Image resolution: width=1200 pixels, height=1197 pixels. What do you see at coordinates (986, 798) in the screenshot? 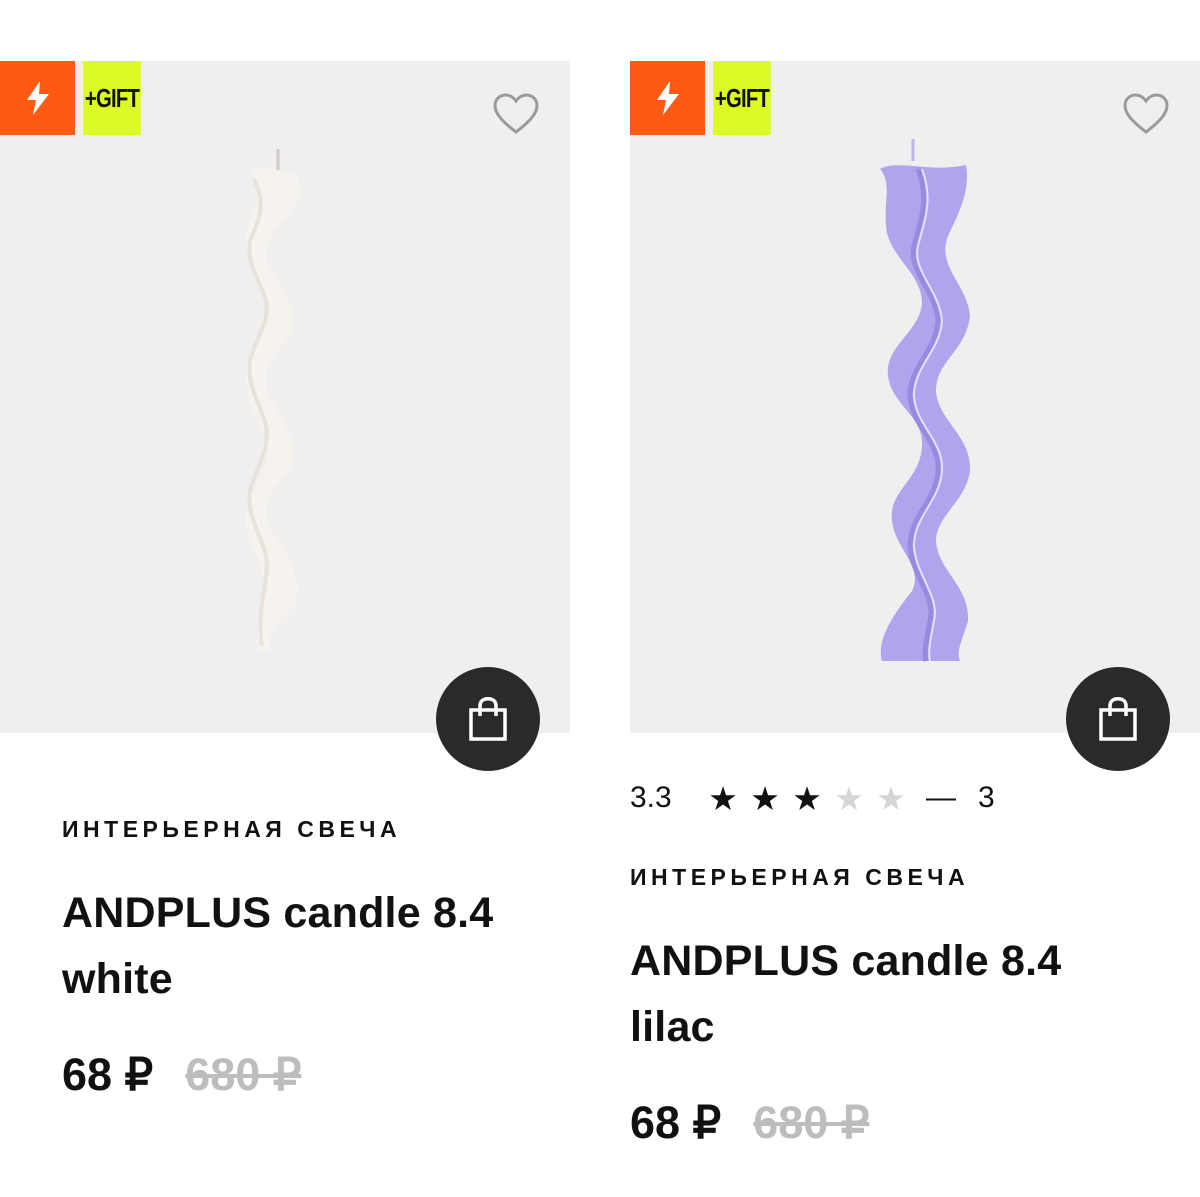
I see `review-count: 3` at bounding box center [986, 798].